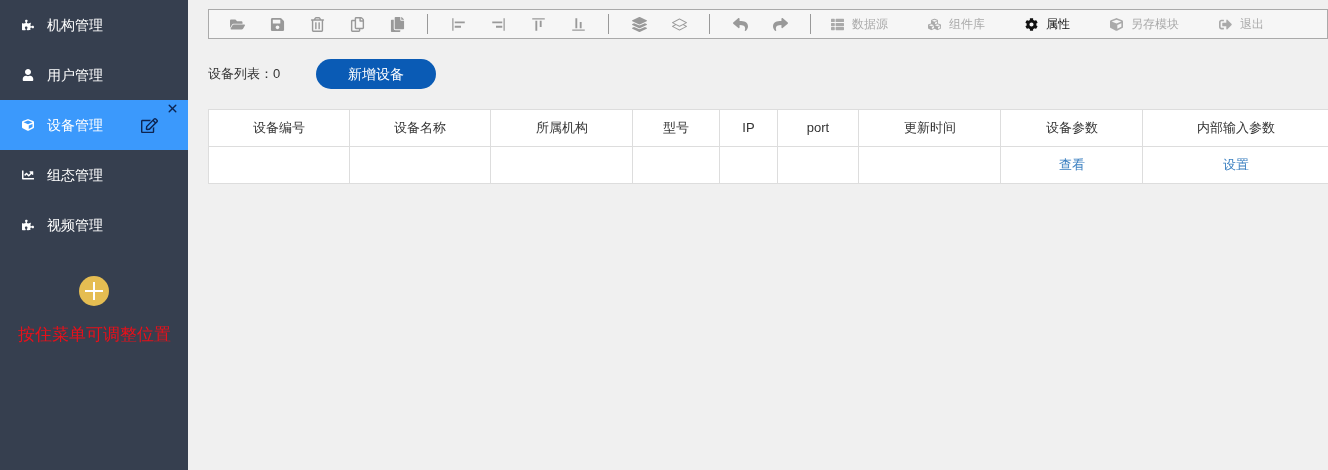 Image resolution: width=1328 pixels, height=470 pixels. I want to click on align-left-icon, so click(458, 24).